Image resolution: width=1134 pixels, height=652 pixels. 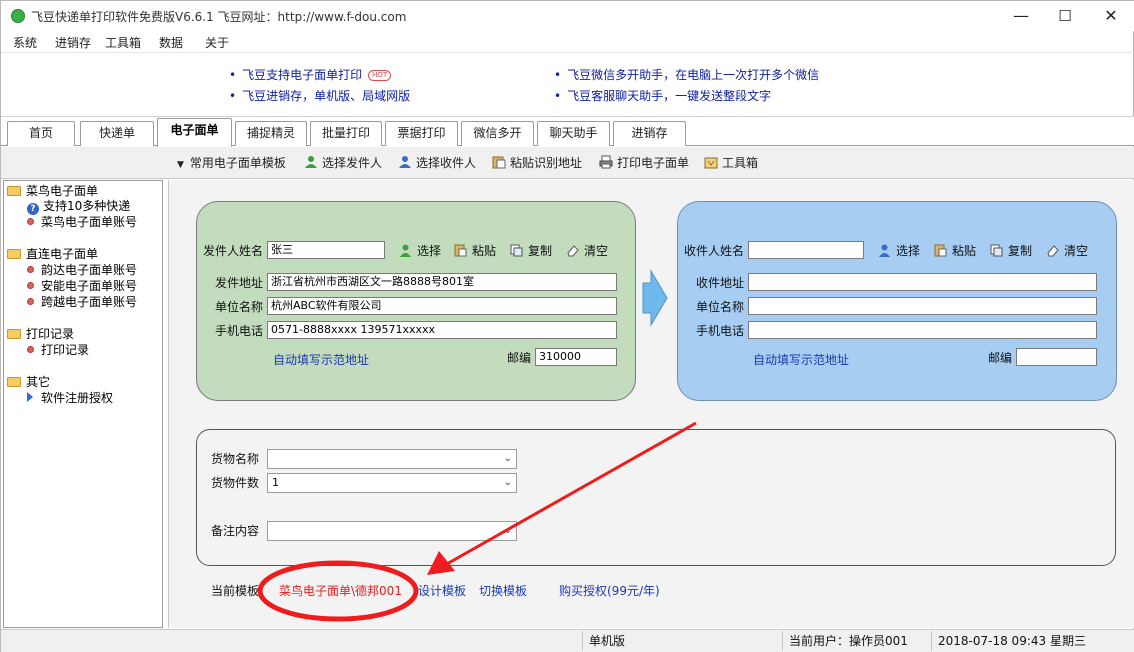 I want to click on sender-address-label: 发件地址, so click(x=239, y=283).